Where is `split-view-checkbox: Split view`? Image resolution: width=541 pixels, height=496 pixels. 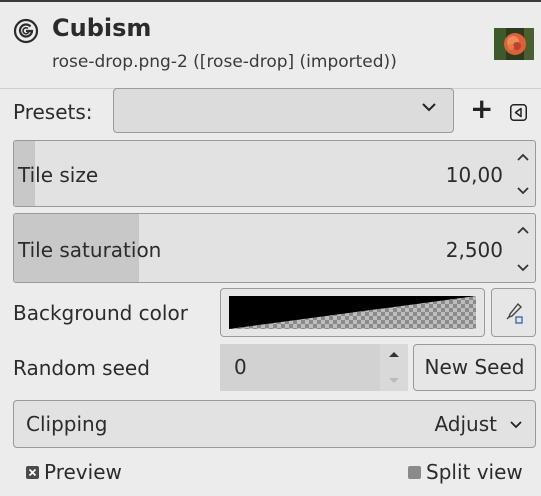 split-view-checkbox: Split view is located at coordinates (470, 472).